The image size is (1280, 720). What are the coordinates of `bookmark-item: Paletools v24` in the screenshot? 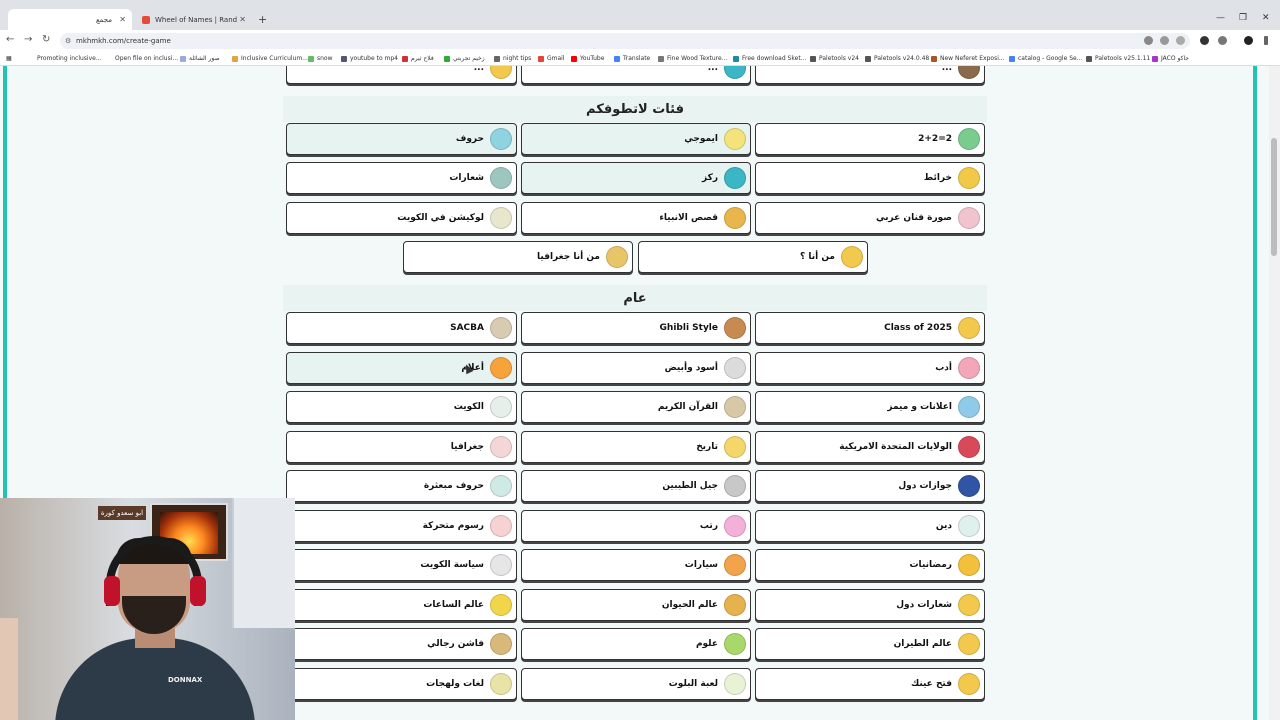 It's located at (834, 58).